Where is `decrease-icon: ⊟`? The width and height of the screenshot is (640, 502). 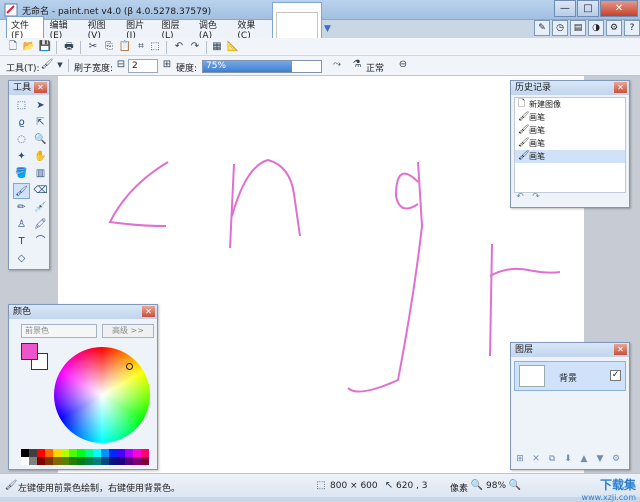 decrease-icon: ⊟ is located at coordinates (121, 65).